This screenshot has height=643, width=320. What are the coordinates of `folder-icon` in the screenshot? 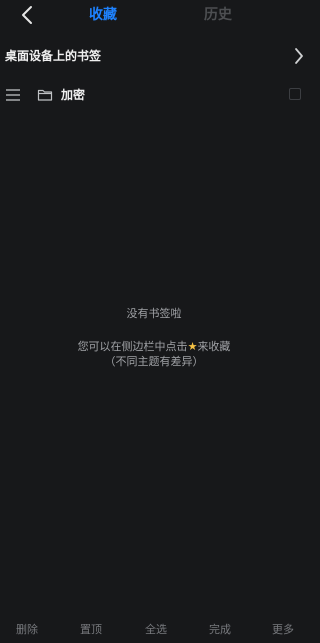 It's located at (45, 95).